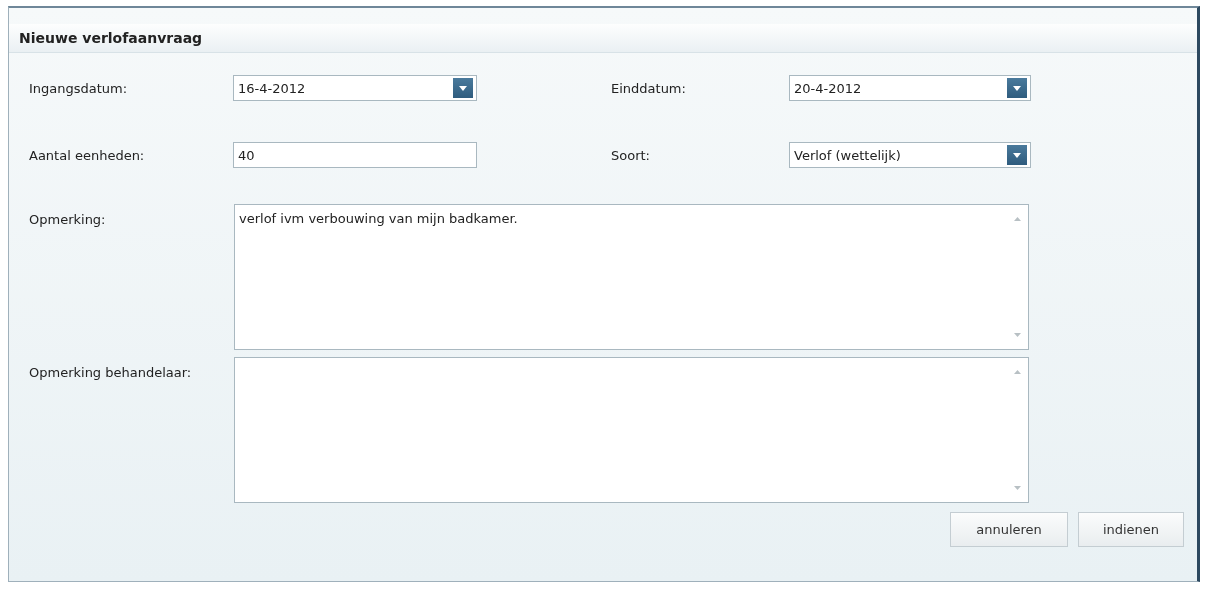 This screenshot has height=589, width=1212. What do you see at coordinates (631, 155) in the screenshot?
I see `field-label: Soort:` at bounding box center [631, 155].